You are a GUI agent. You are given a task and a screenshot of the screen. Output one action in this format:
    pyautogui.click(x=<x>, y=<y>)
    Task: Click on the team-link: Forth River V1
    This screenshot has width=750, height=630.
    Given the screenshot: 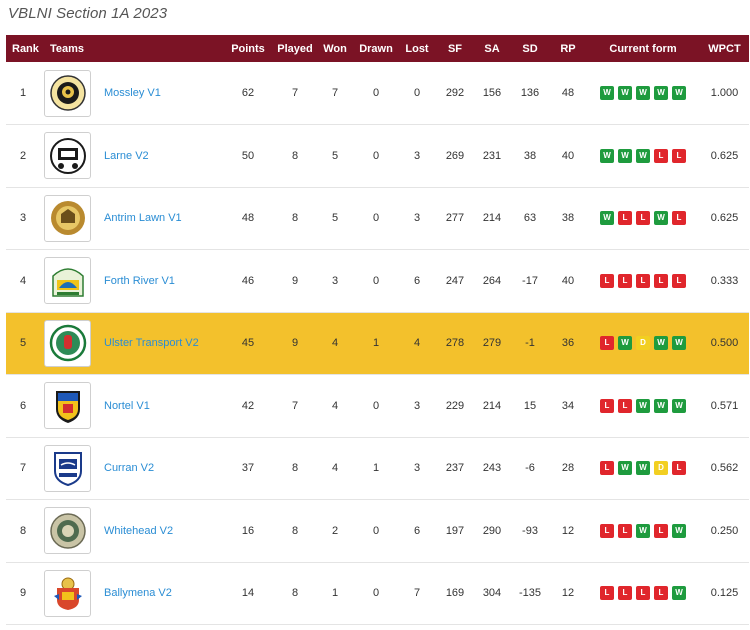 What is the action you would take?
    pyautogui.click(x=139, y=281)
    